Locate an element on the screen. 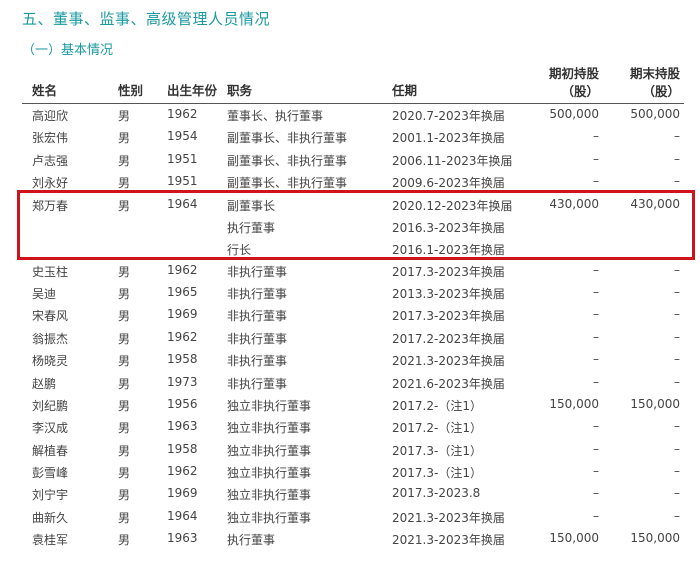  cell-name: 翁振杰 is located at coordinates (50, 338).